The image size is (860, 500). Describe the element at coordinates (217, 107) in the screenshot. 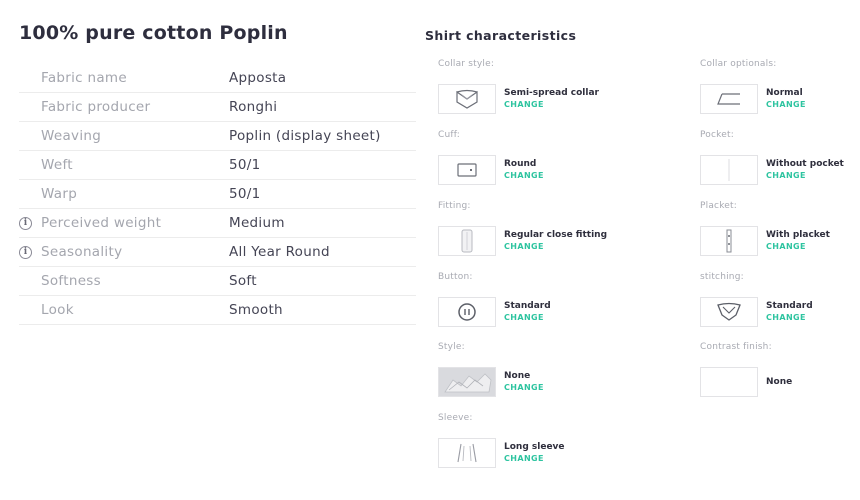

I see `fabric-row-fabric-producer: Fabric producer Ronghi` at that location.